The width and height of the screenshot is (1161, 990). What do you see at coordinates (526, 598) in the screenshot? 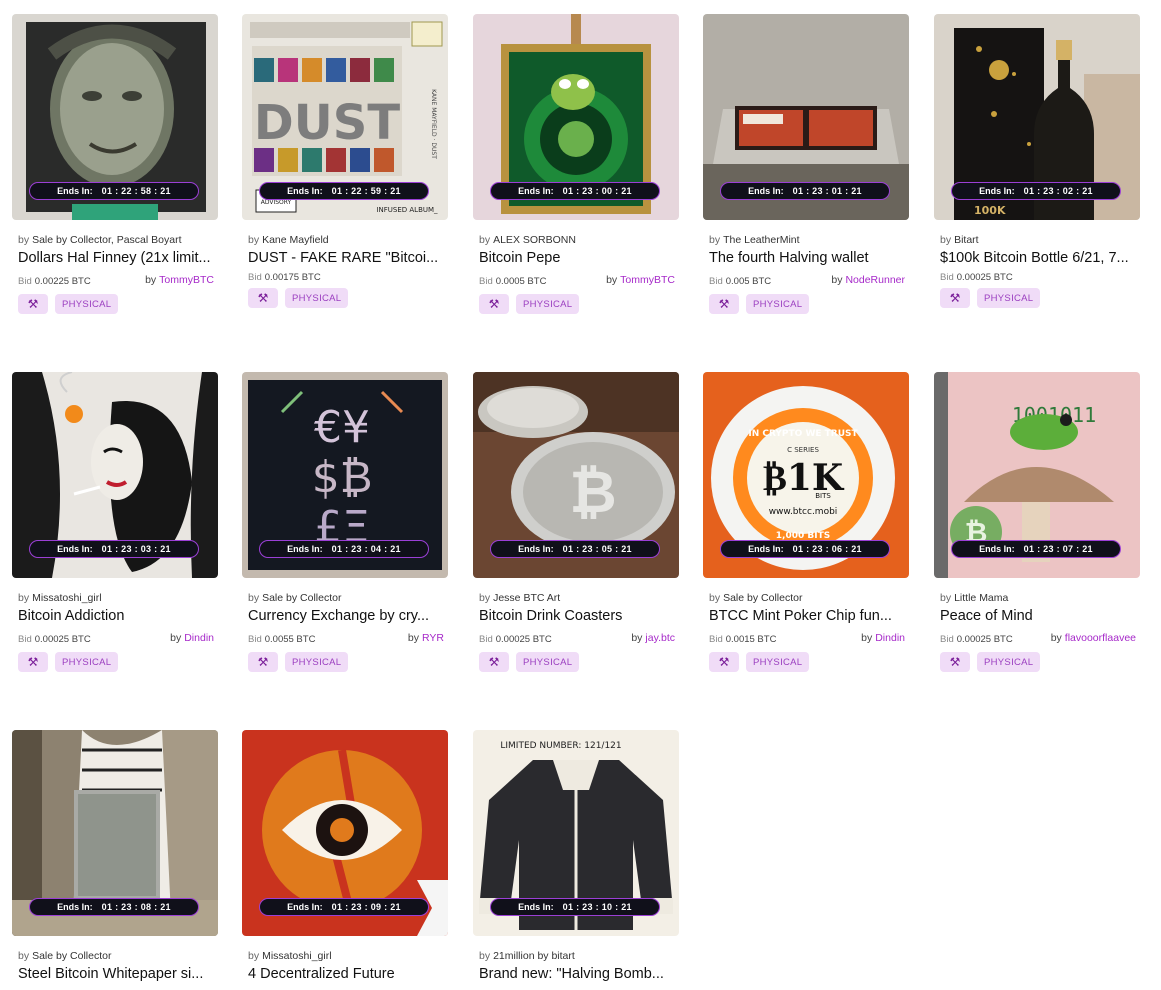
I see `creator-name: Jesse BTC Art` at bounding box center [526, 598].